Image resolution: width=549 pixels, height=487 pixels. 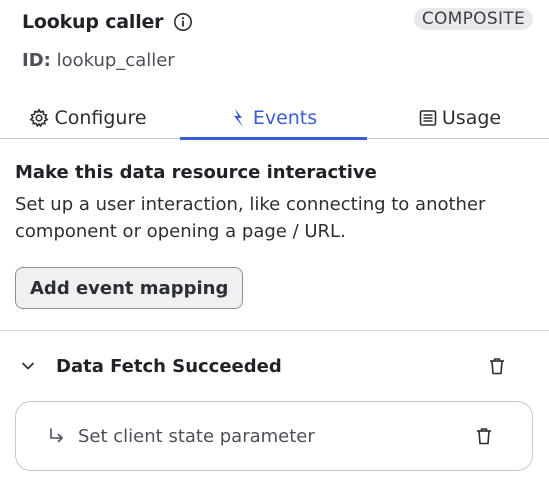 I want to click on title-row: Lookup caller, so click(x=107, y=22).